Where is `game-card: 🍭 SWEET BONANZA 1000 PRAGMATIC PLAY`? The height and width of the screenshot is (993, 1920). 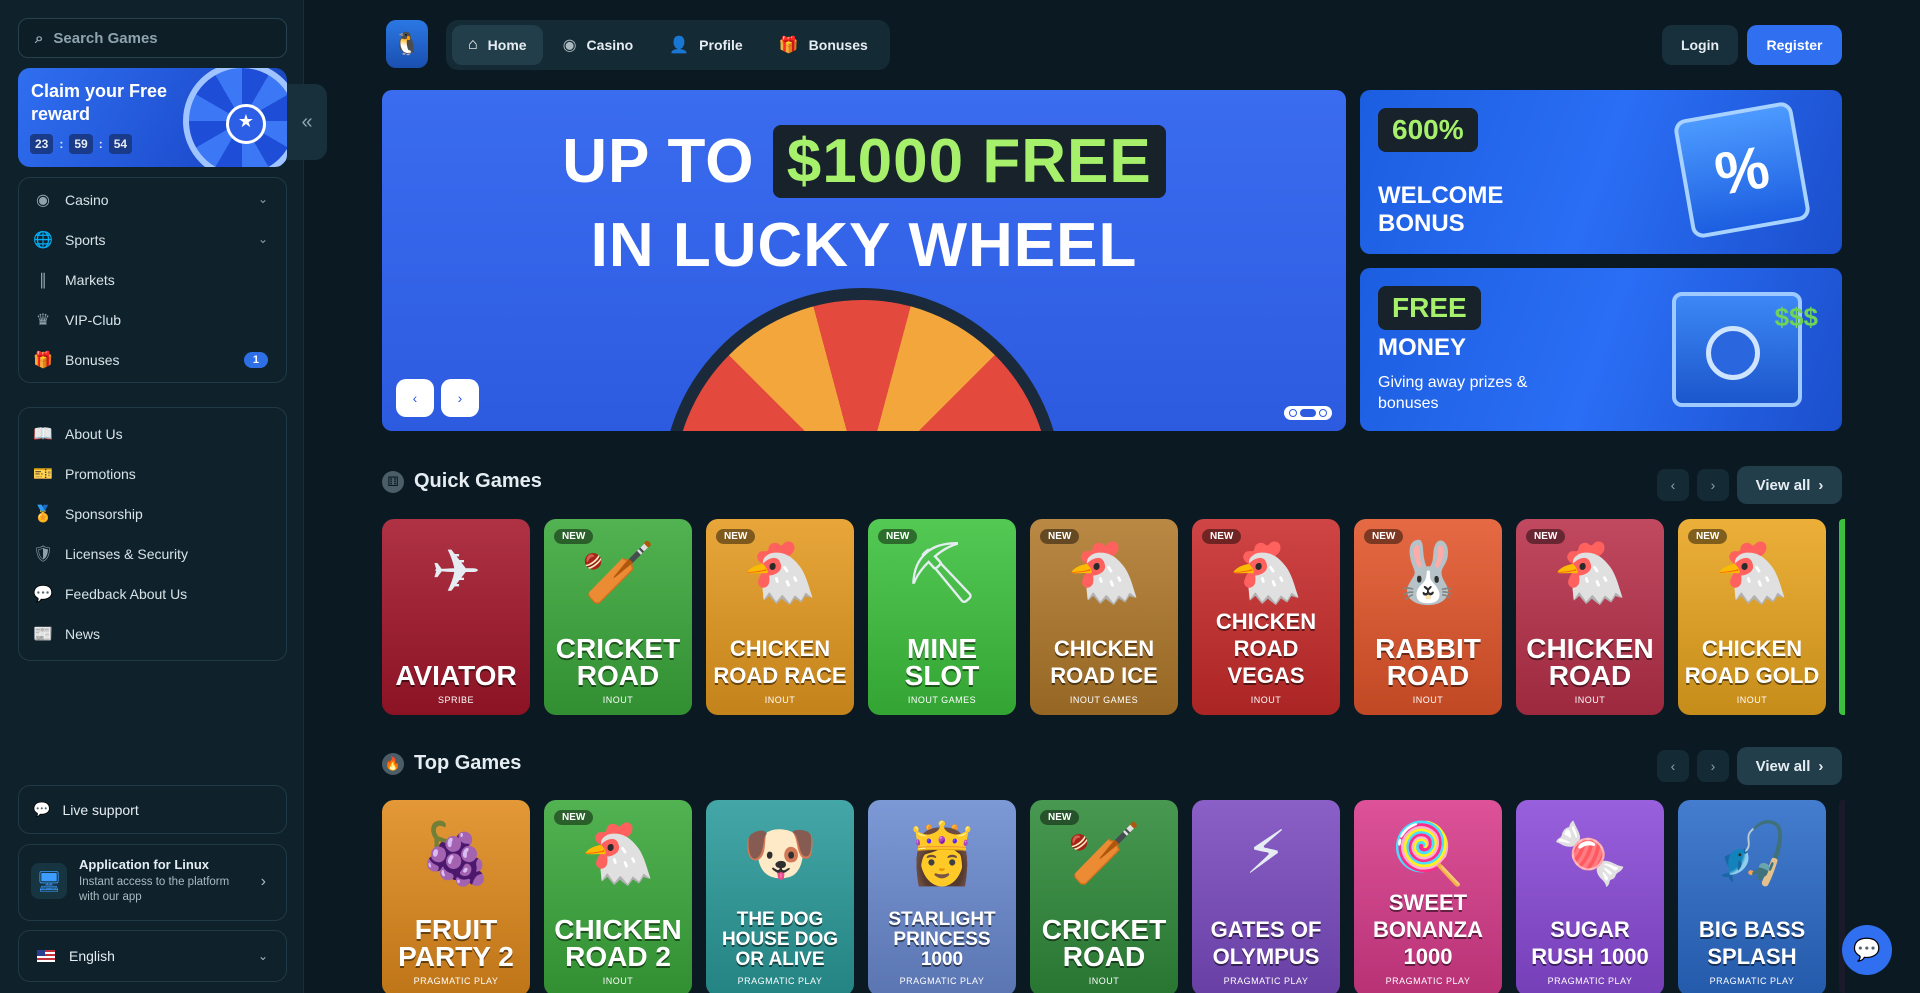 game-card: 🍭 SWEET BONANZA 1000 PRAGMATIC PLAY is located at coordinates (1428, 896).